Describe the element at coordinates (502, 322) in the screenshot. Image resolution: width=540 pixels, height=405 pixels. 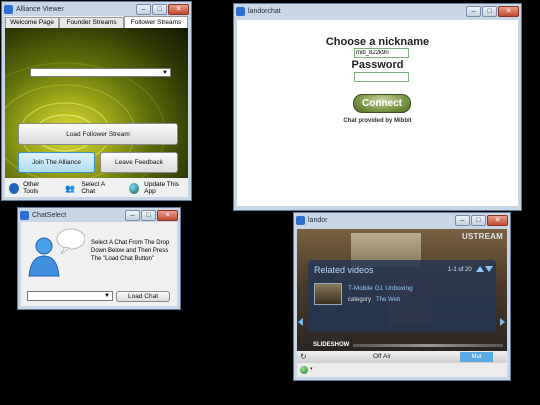
I see `next-arrow-icon` at that location.